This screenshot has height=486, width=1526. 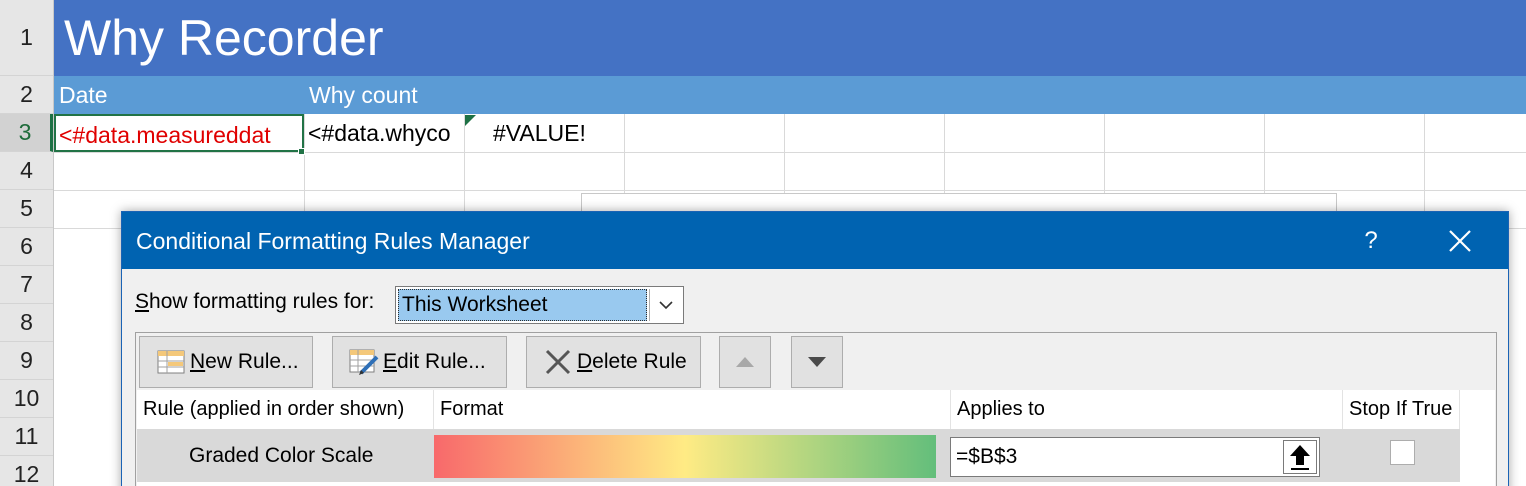 I want to click on row-header-4: 4, so click(x=26, y=171).